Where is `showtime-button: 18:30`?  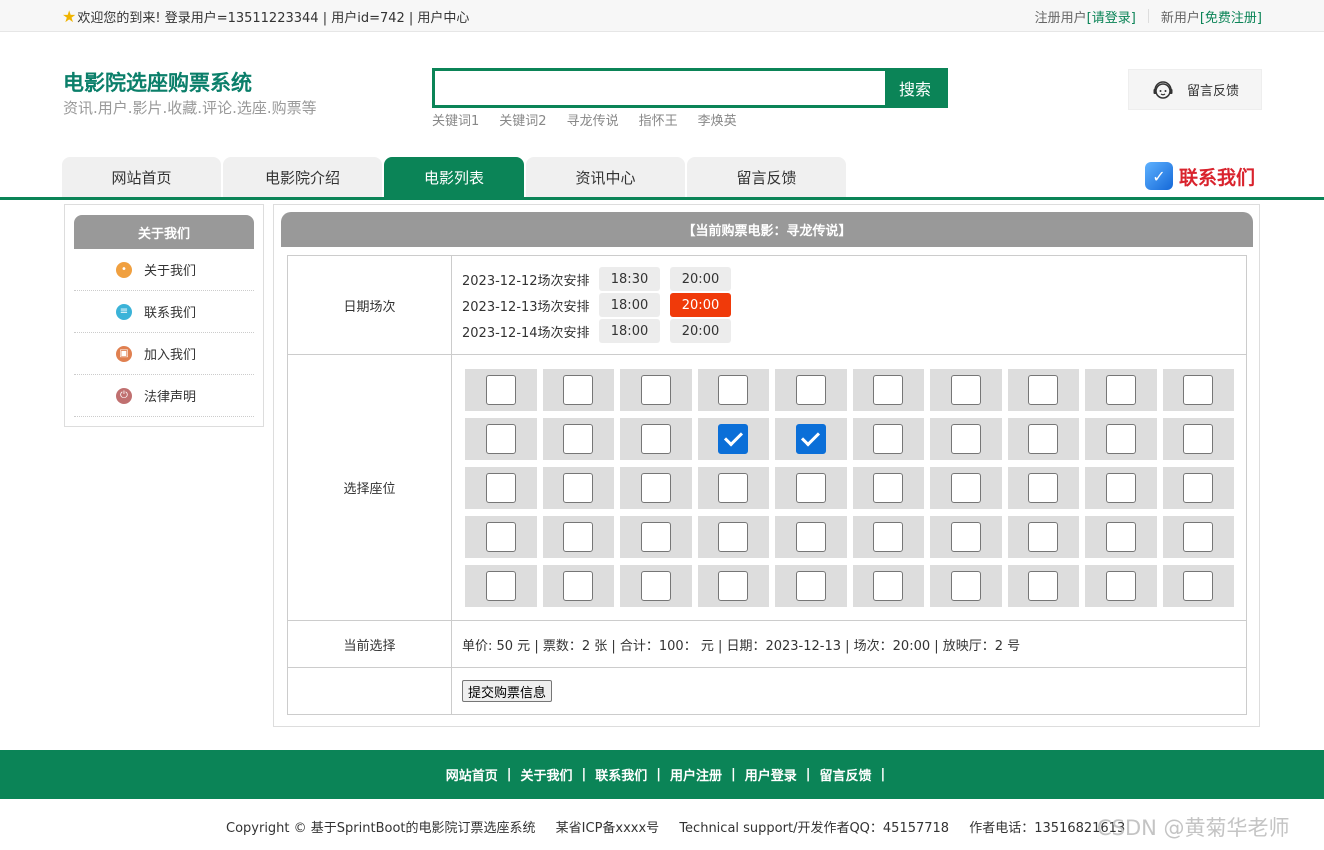 showtime-button: 18:30 is located at coordinates (629, 279).